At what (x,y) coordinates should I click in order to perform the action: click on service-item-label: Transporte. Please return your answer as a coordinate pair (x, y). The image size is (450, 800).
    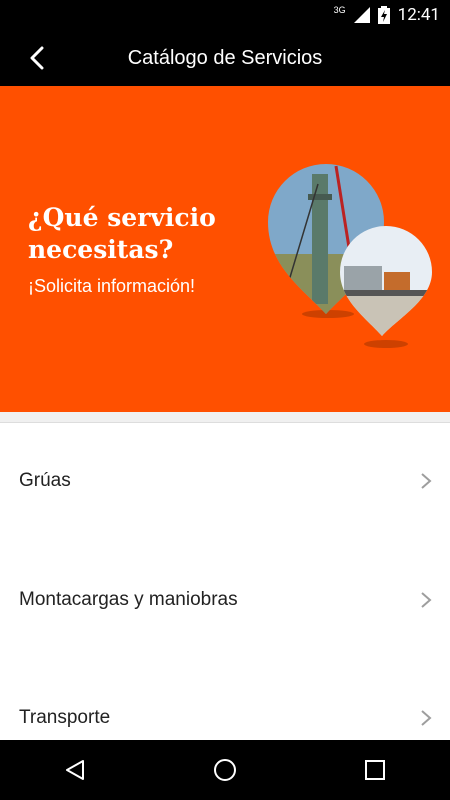
    Looking at the image, I should click on (65, 717).